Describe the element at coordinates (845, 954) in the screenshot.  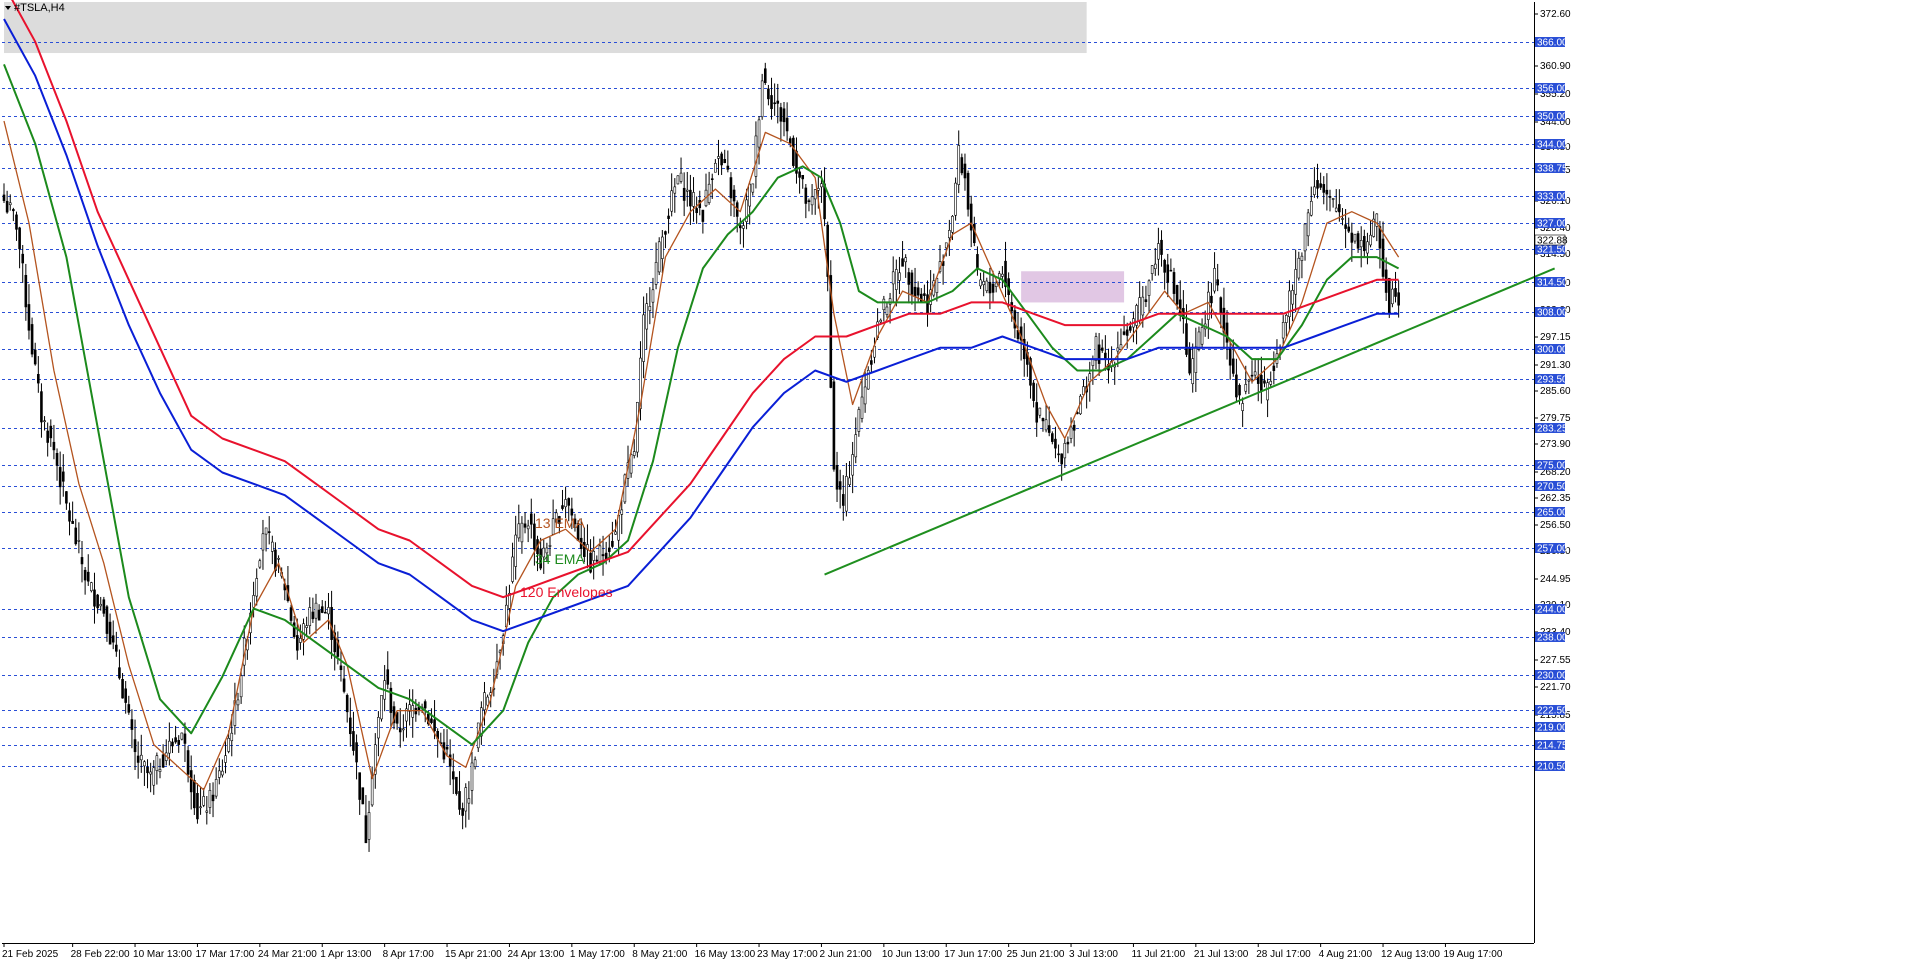
I see `time-tick-label: 2 Jun 21:00` at that location.